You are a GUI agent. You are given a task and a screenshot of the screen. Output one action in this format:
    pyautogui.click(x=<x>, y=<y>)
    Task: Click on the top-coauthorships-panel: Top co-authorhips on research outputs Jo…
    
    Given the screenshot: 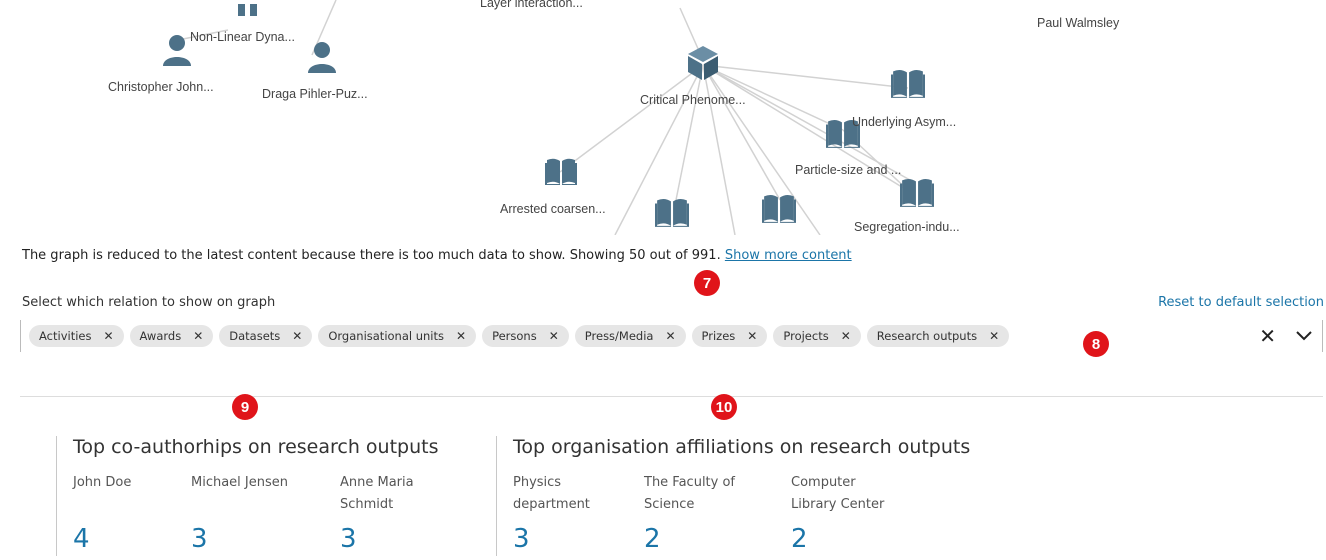 What is the action you would take?
    pyautogui.click(x=266, y=496)
    